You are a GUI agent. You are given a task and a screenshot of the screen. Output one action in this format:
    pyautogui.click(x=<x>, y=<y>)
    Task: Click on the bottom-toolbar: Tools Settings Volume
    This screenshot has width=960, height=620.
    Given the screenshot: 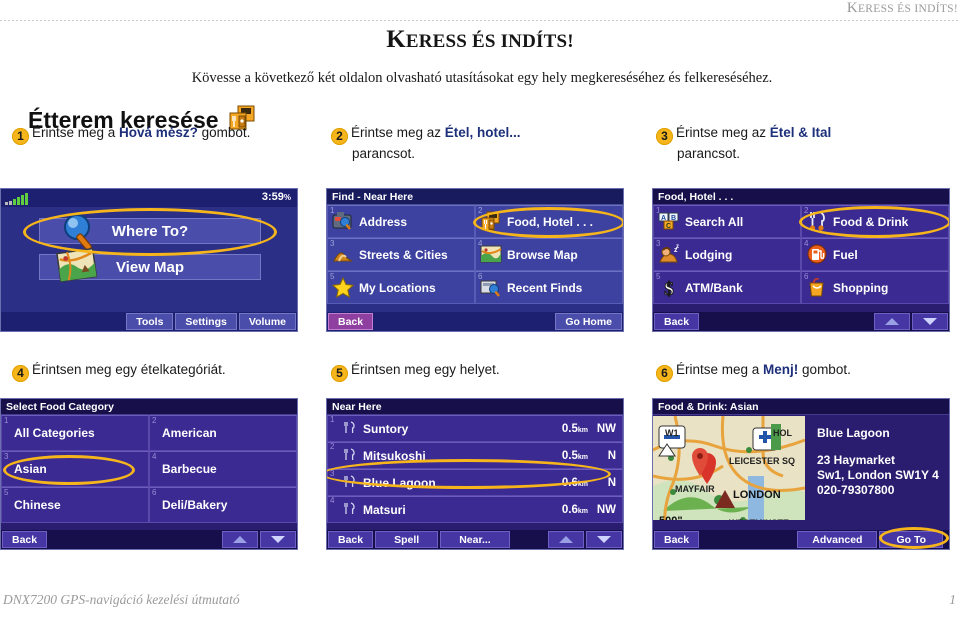 What is the action you would take?
    pyautogui.click(x=149, y=321)
    